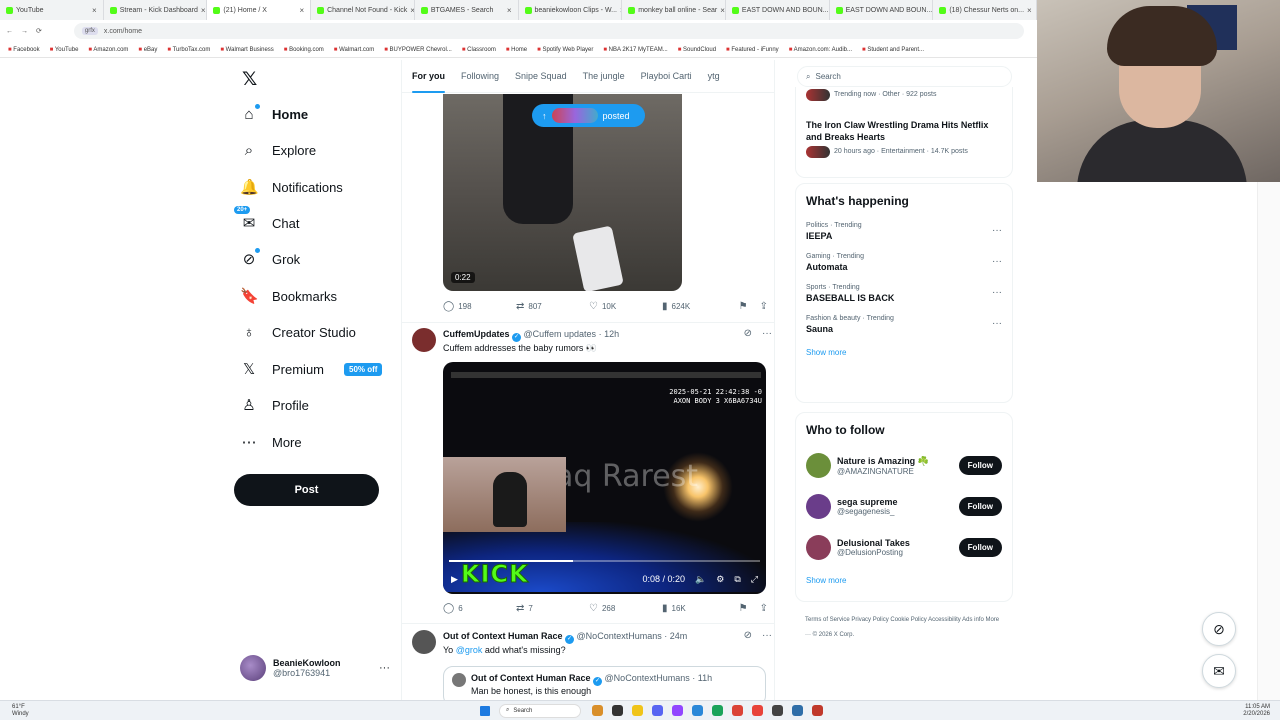 This screenshot has height=720, width=1280. What do you see at coordinates (249, 79) in the screenshot?
I see `x-logo-icon: 𝕏` at bounding box center [249, 79].